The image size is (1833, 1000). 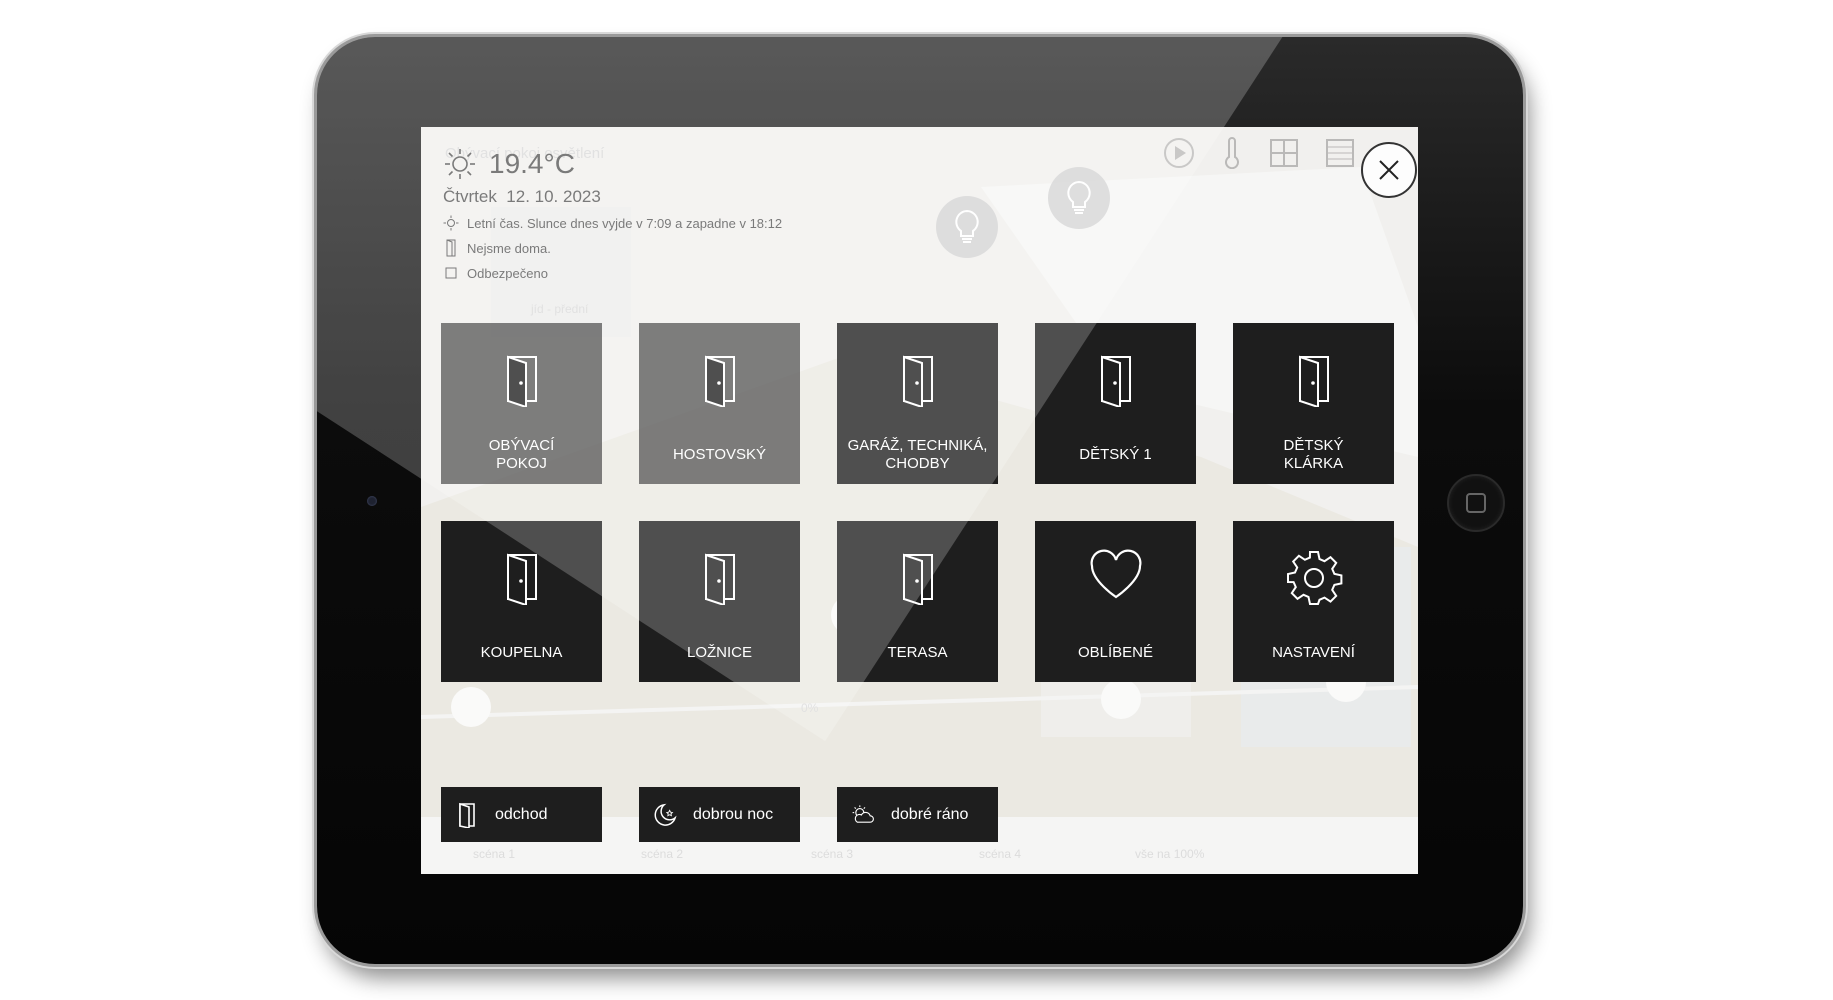 I want to click on presence-status: Nejsme doma., so click(x=509, y=248).